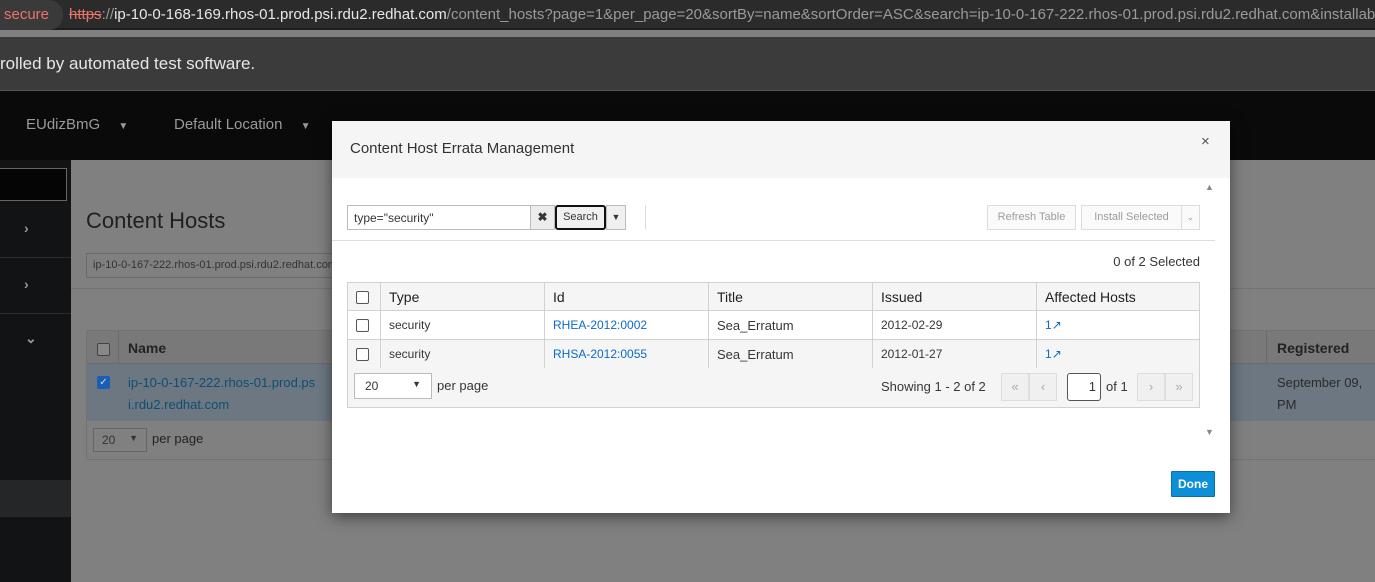 Image resolution: width=1375 pixels, height=582 pixels. What do you see at coordinates (156, 220) in the screenshot?
I see `page-title: Content Hosts` at bounding box center [156, 220].